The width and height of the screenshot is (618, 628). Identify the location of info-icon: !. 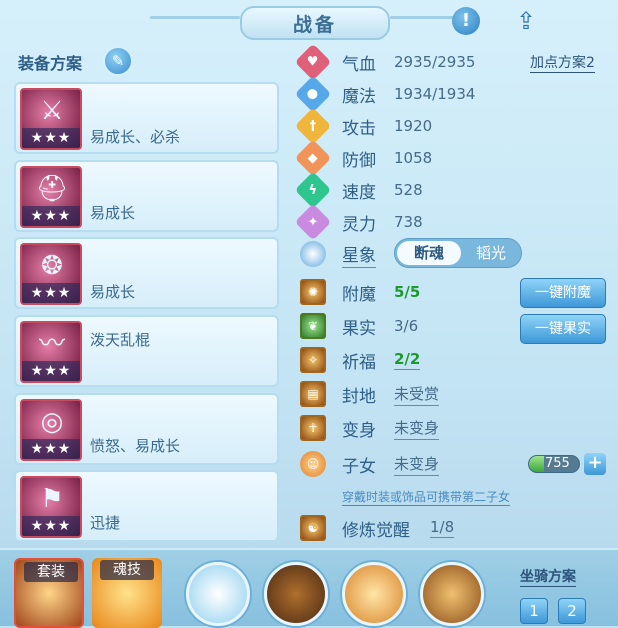
(466, 21).